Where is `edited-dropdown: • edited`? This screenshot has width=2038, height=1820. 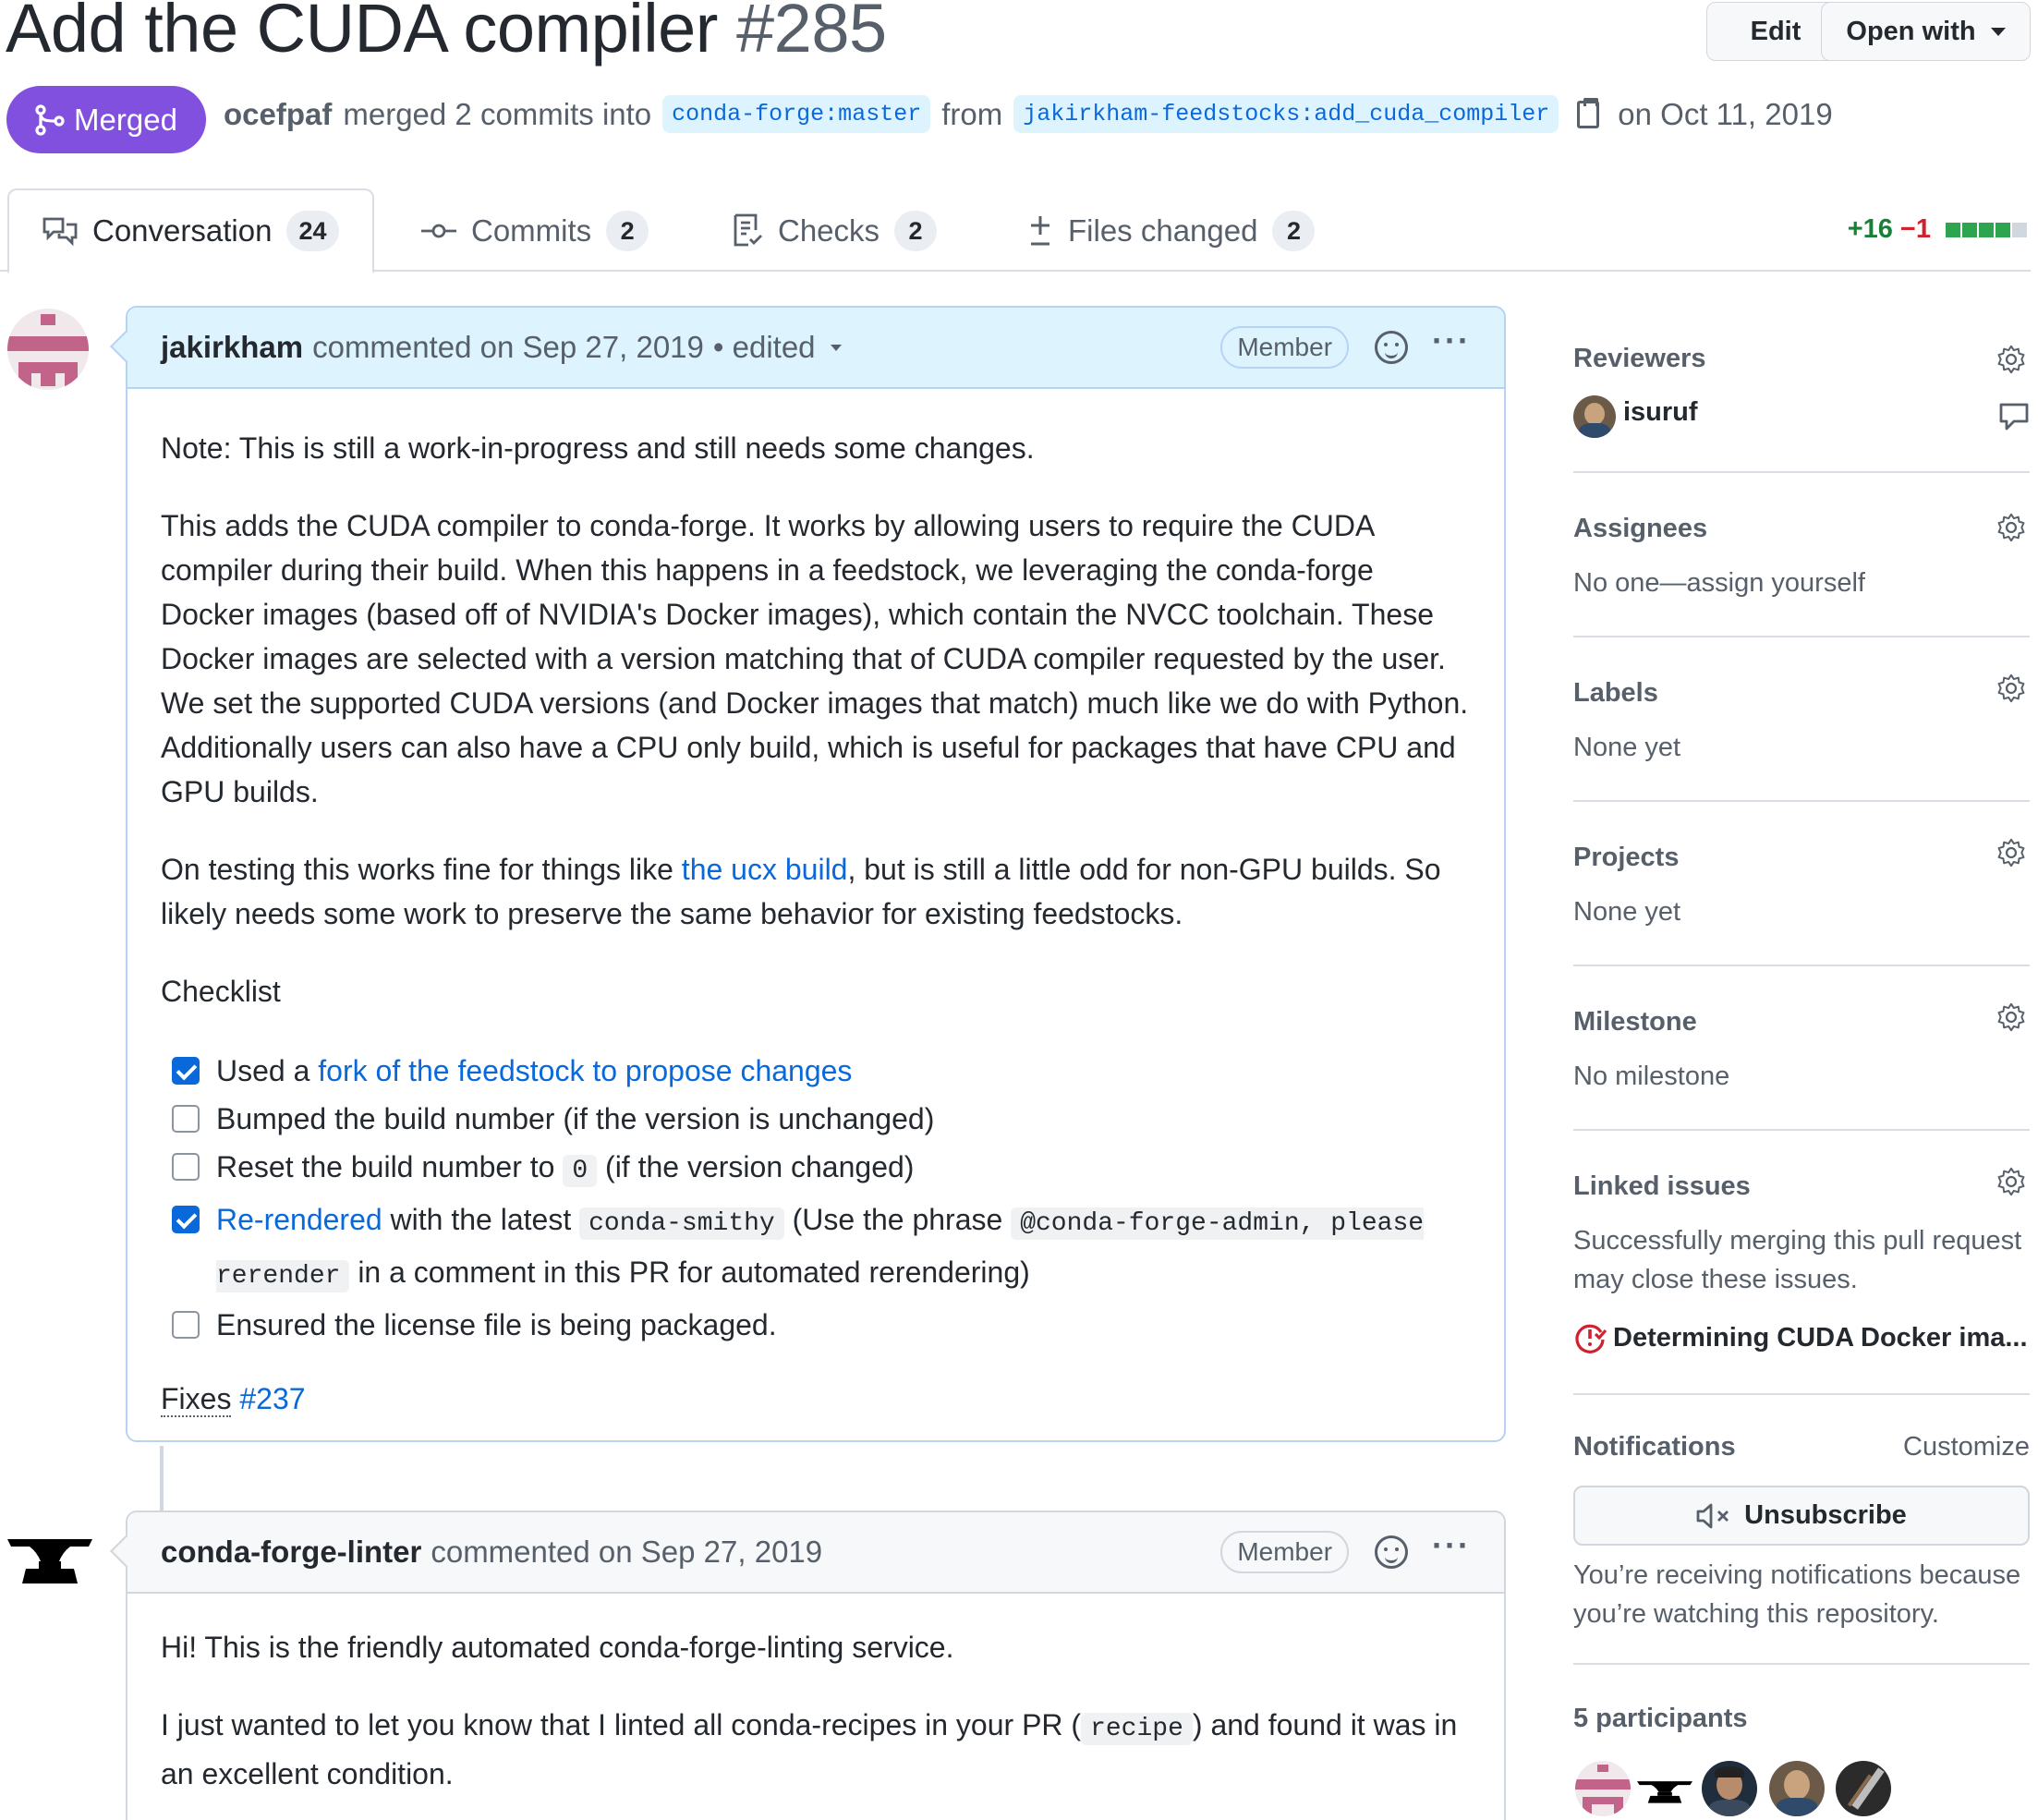 edited-dropdown: • edited is located at coordinates (764, 347).